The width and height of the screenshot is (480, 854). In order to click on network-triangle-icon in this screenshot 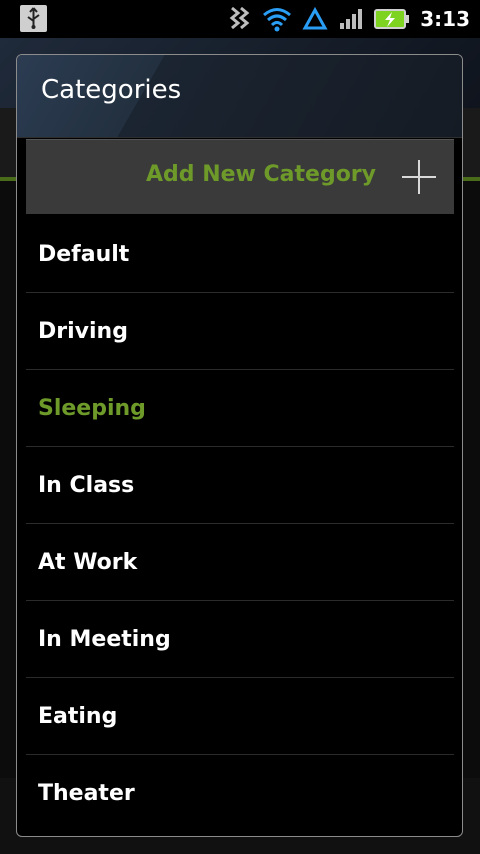, I will do `click(315, 18)`.